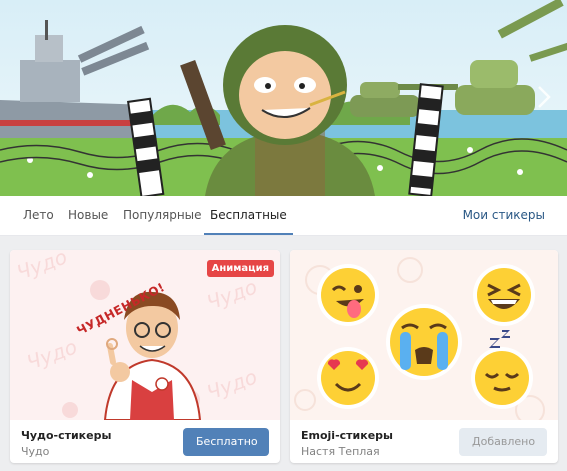  What do you see at coordinates (347, 435) in the screenshot?
I see `sticker-pack-name: Emoji-стикеры` at bounding box center [347, 435].